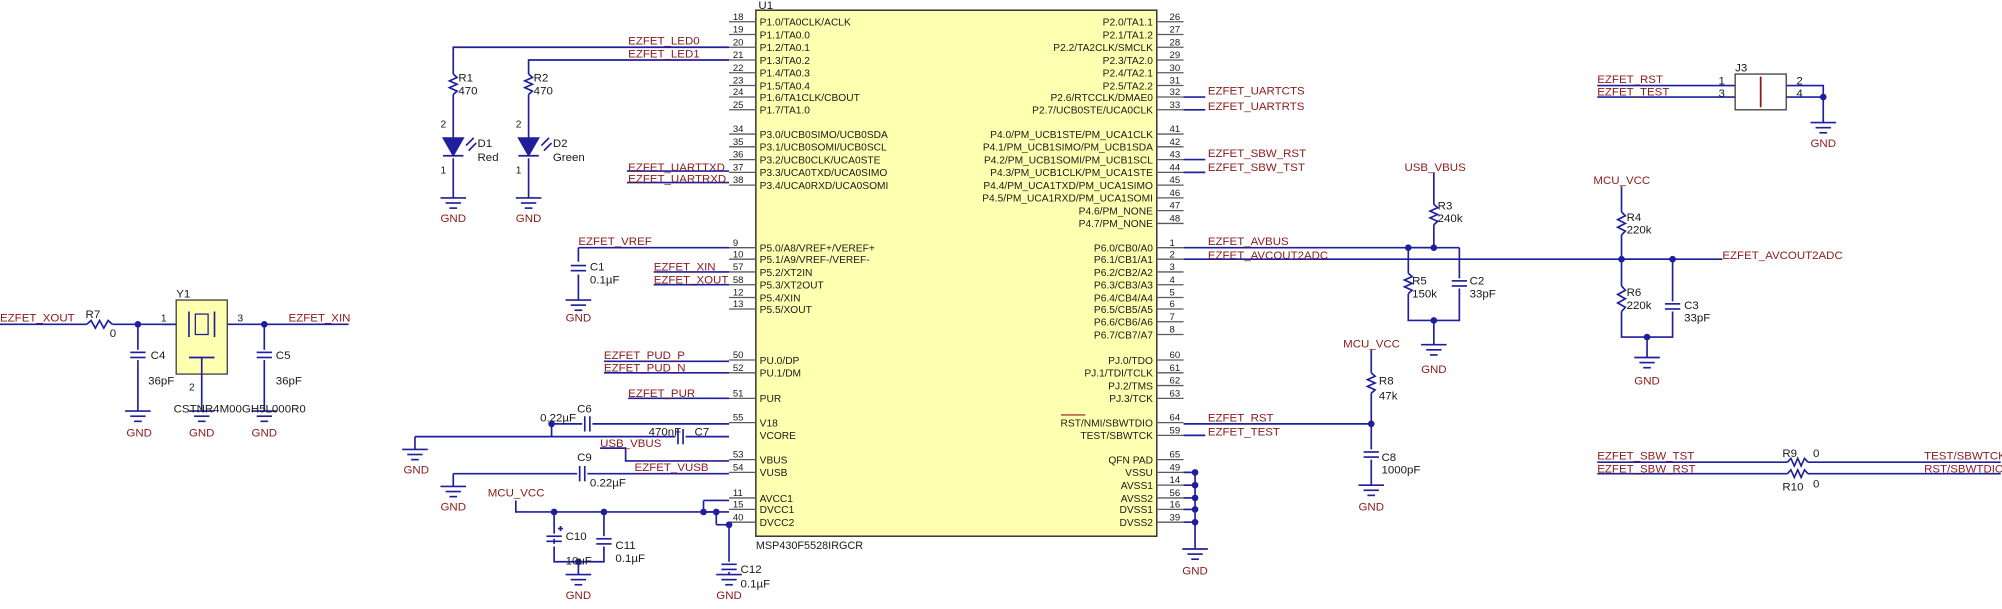 Image resolution: width=2002 pixels, height=609 pixels. What do you see at coordinates (1175, 393) in the screenshot?
I see `ic-pin-number: 63` at bounding box center [1175, 393].